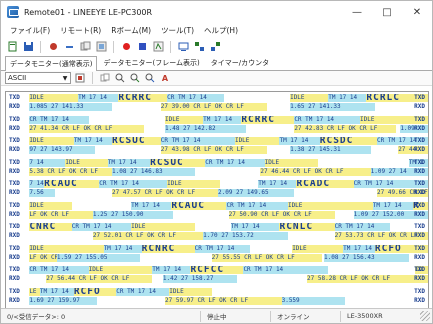 Image resolution: width=433 pixels, height=324 pixels. What do you see at coordinates (72, 184) in the screenshot?
I see `tx-data-segment: RCAUC` at bounding box center [72, 184].